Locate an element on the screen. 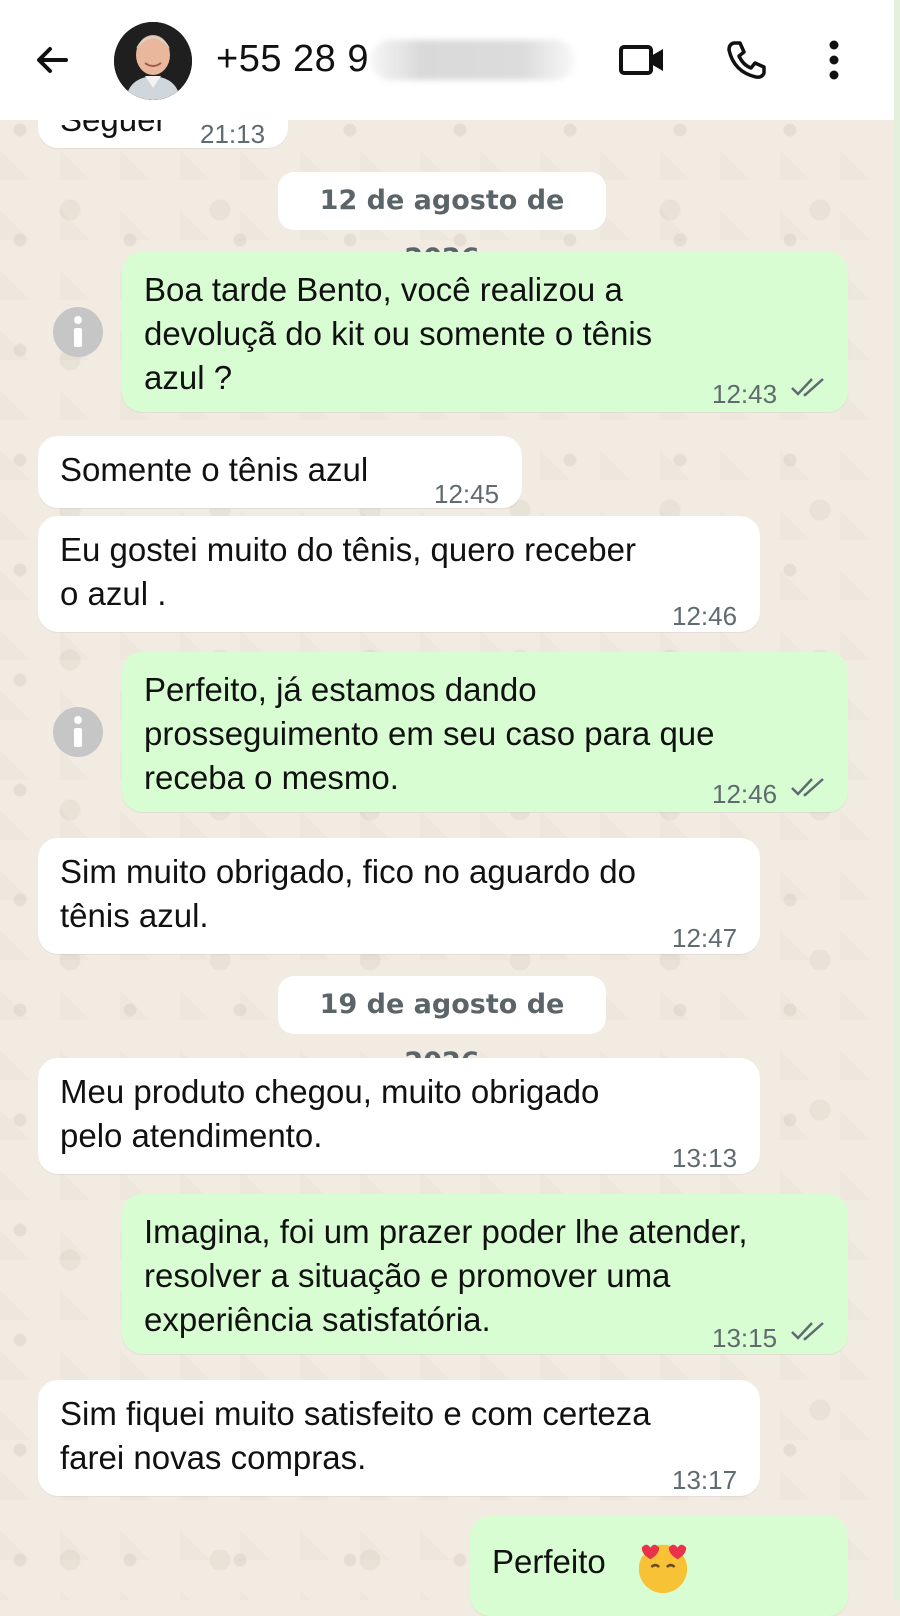 This screenshot has height=1616, width=900. contact-phone-number: +55 28 9 is located at coordinates (292, 59).